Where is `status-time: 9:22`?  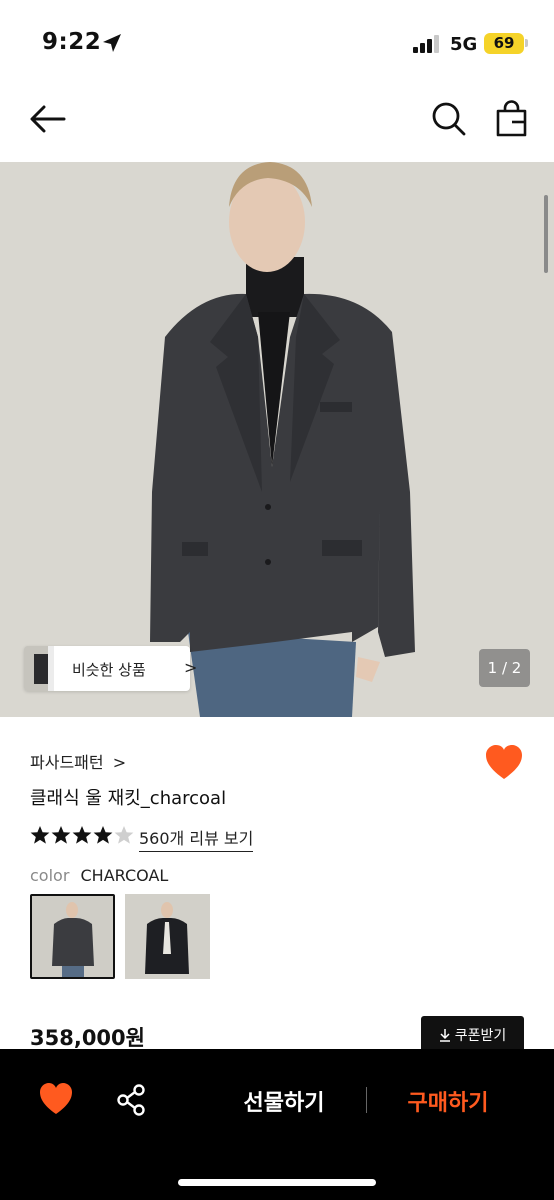 status-time: 9:22 is located at coordinates (72, 42).